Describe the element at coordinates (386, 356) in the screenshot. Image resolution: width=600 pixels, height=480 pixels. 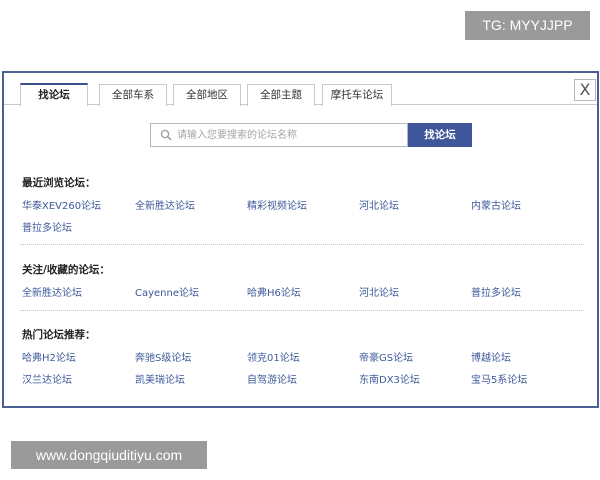
I see `forum-link: 帝豪GS论坛` at that location.